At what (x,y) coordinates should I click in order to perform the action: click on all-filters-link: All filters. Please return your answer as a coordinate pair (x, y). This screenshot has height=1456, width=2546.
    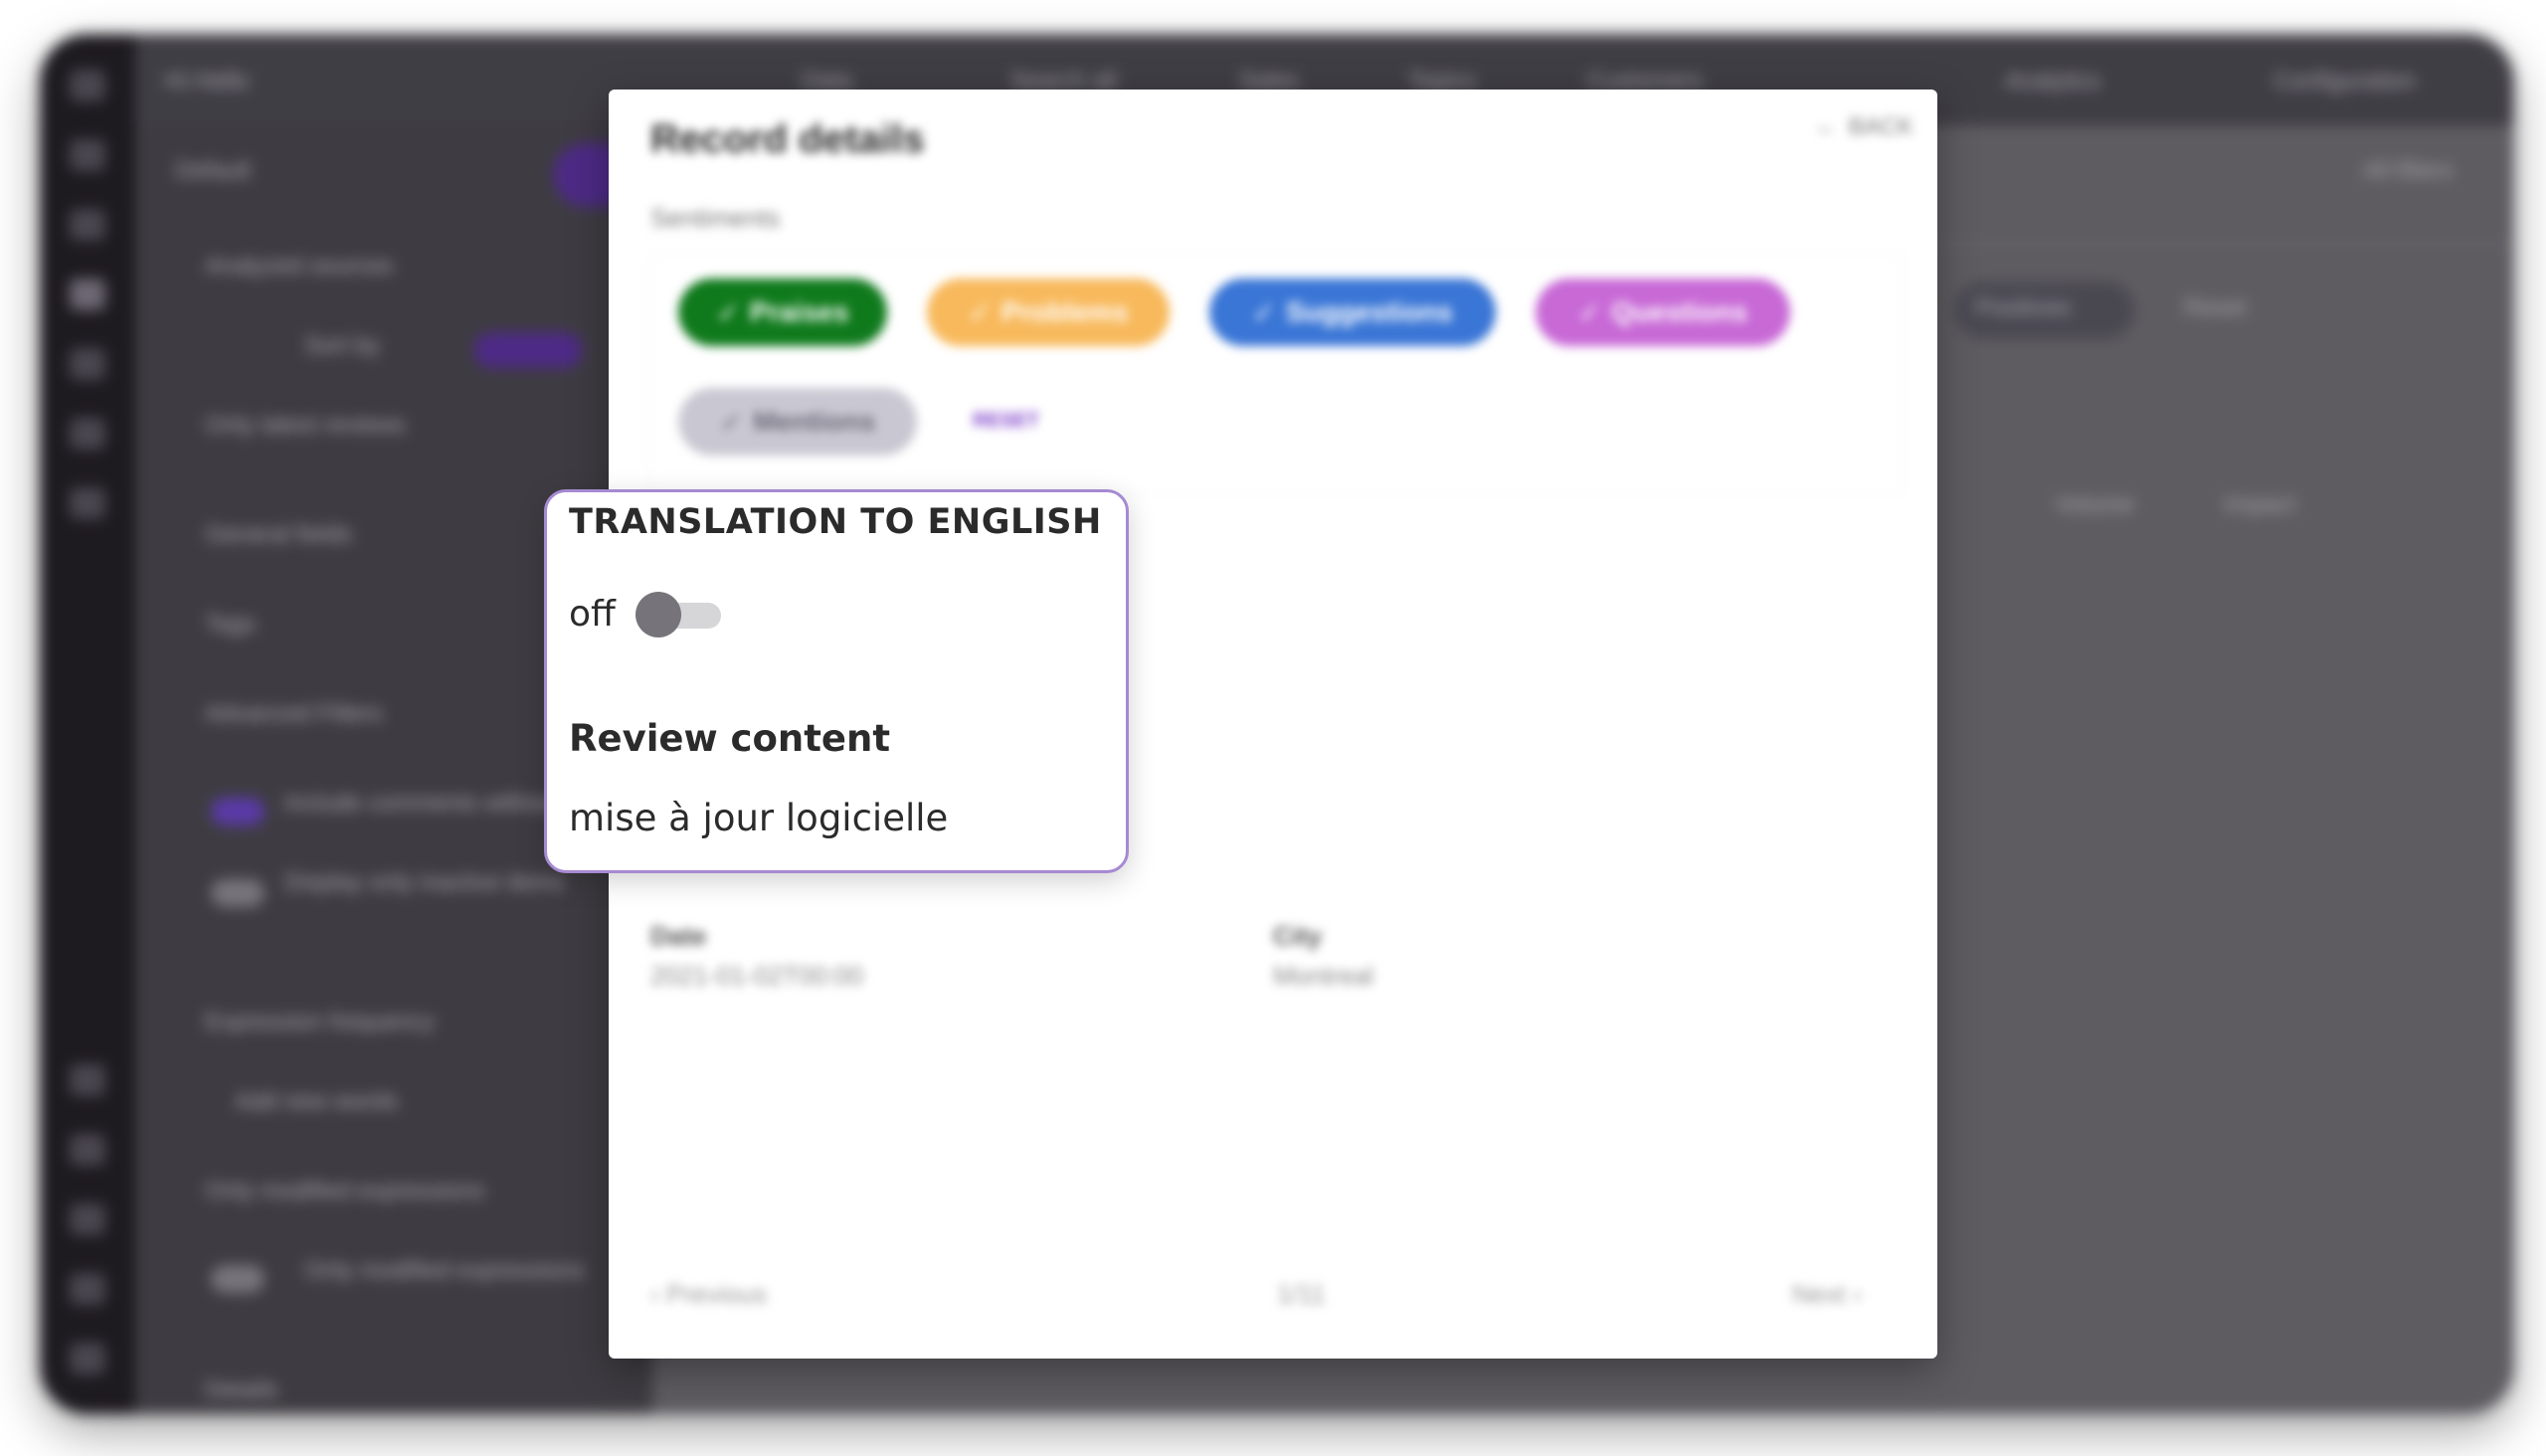
    Looking at the image, I should click on (2408, 171).